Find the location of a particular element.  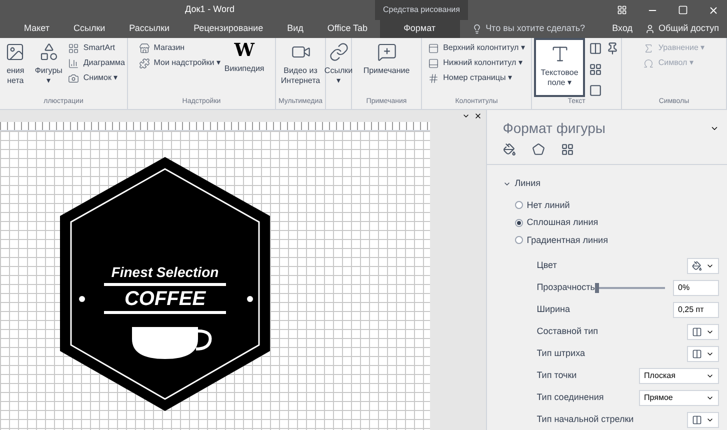

hash-icon is located at coordinates (434, 78).